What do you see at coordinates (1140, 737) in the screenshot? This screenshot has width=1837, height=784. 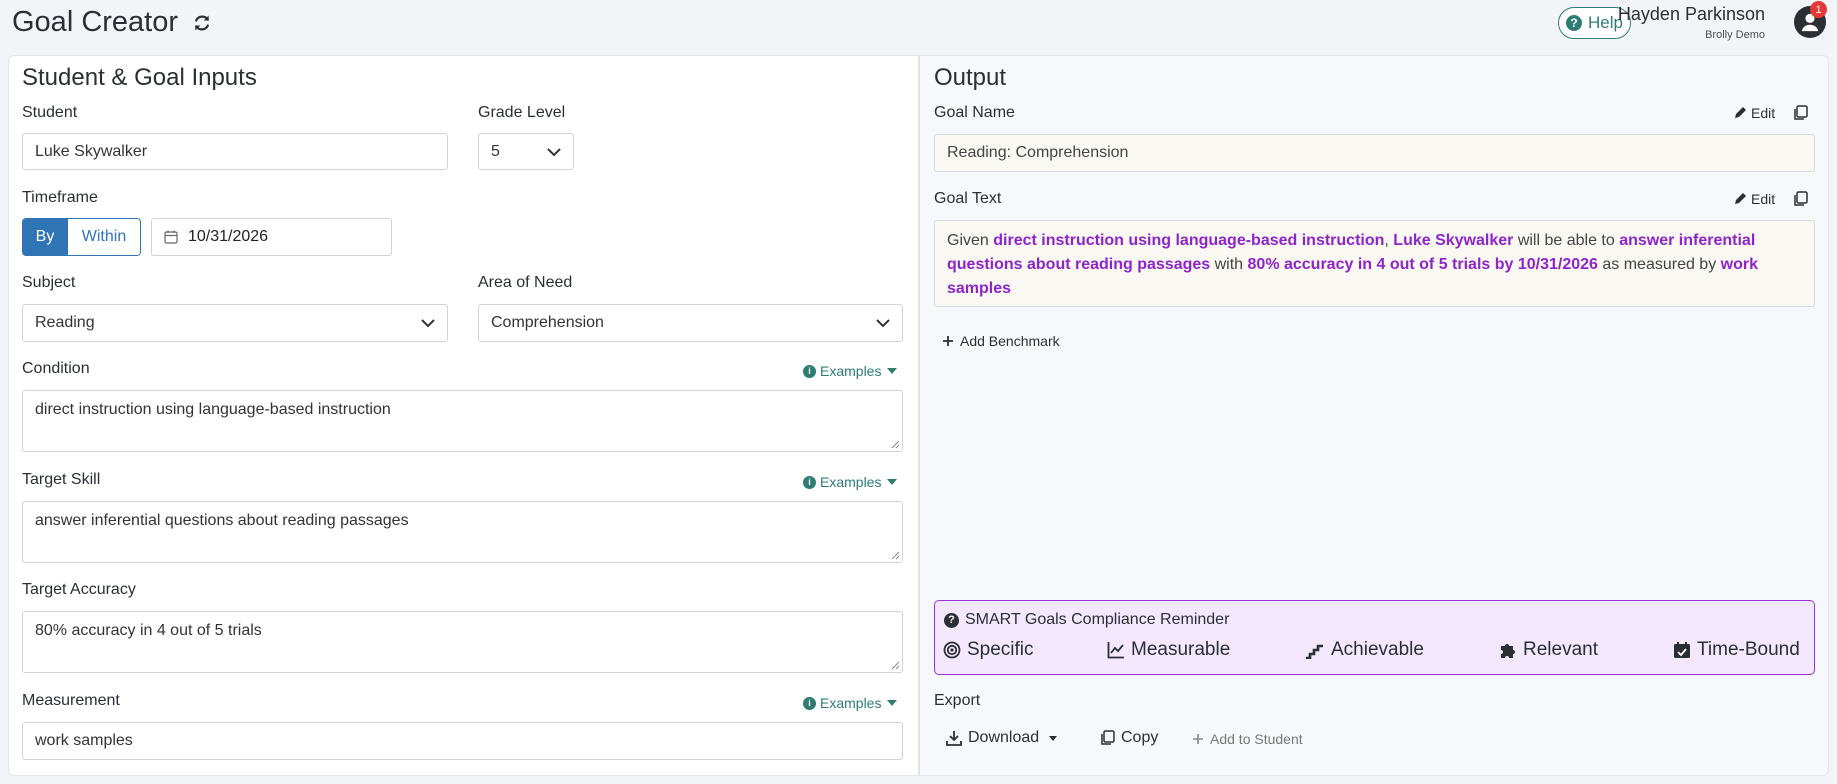 I see `copy-label: Copy` at bounding box center [1140, 737].